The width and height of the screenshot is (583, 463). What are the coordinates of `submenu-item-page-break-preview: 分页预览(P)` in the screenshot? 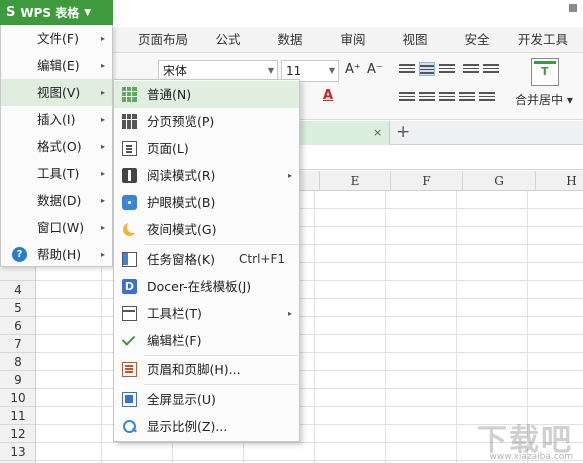 It's located at (206, 121).